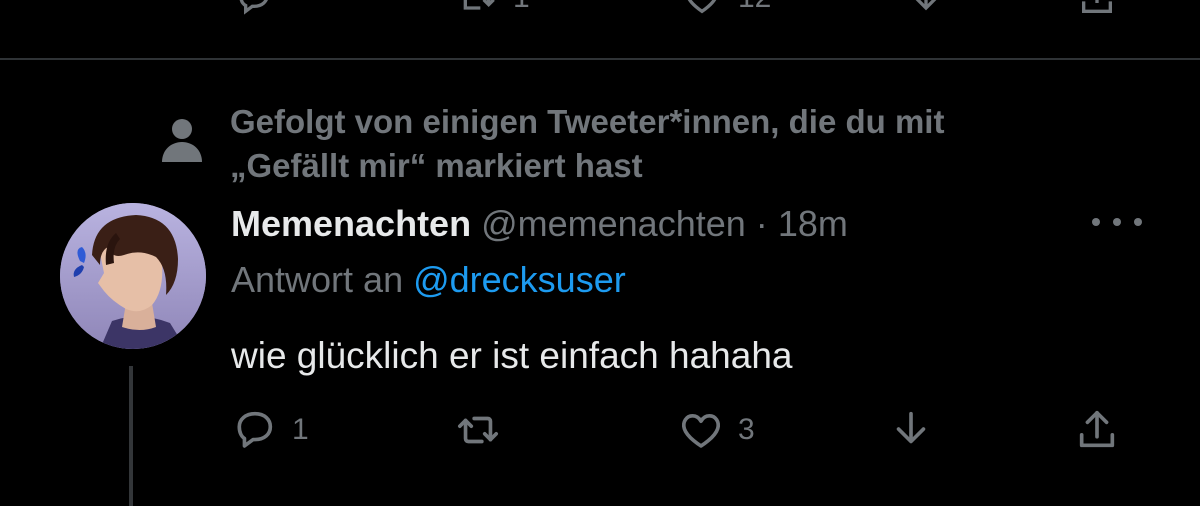 The width and height of the screenshot is (1200, 506). I want to click on prev-share-button, so click(1097, 9).